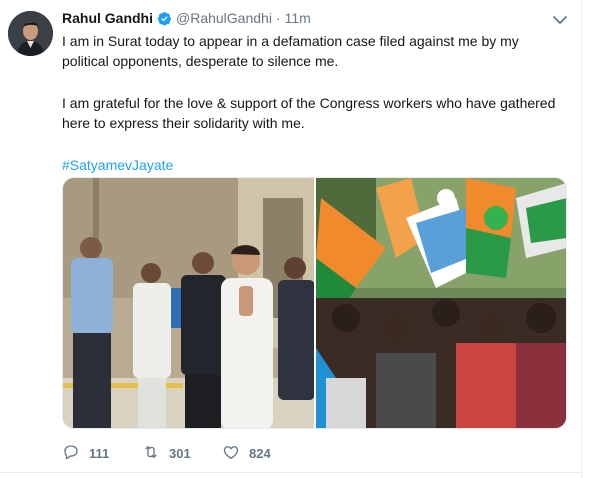  Describe the element at coordinates (224, 18) in the screenshot. I see `author-handle: @RahulGandhi` at that location.